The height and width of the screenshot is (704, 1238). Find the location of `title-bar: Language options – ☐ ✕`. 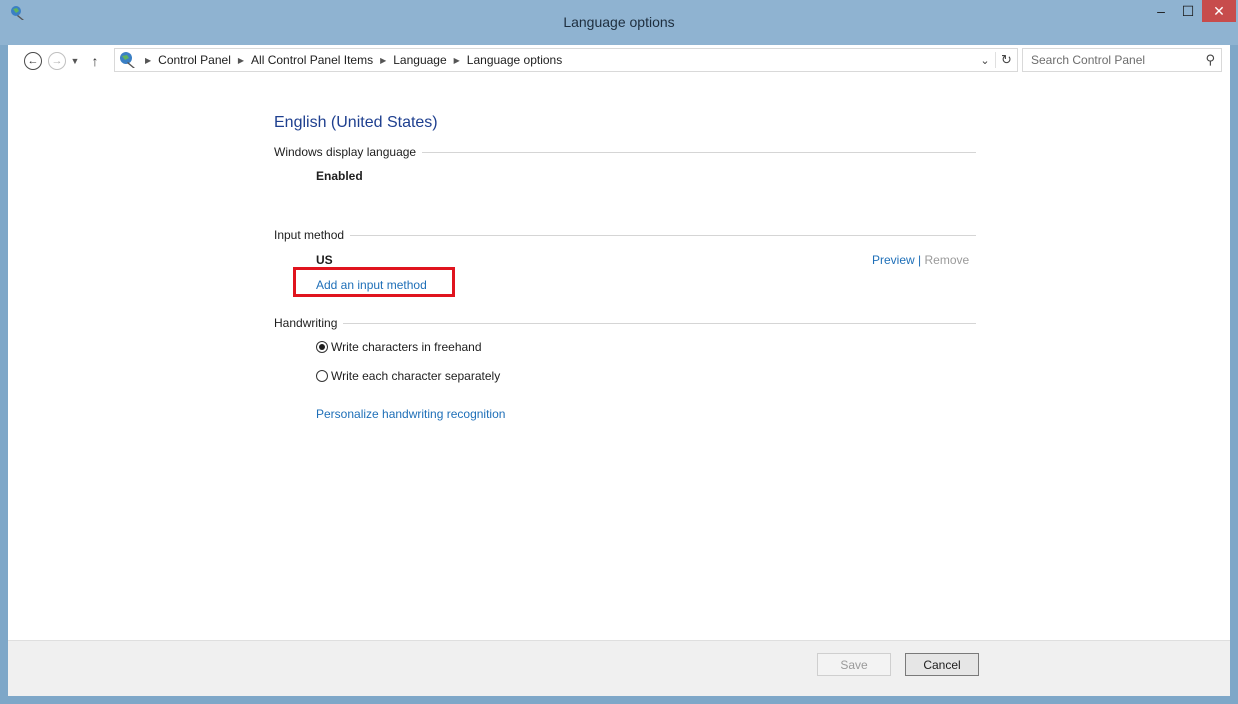

title-bar: Language options – ☐ ✕ is located at coordinates (619, 22).